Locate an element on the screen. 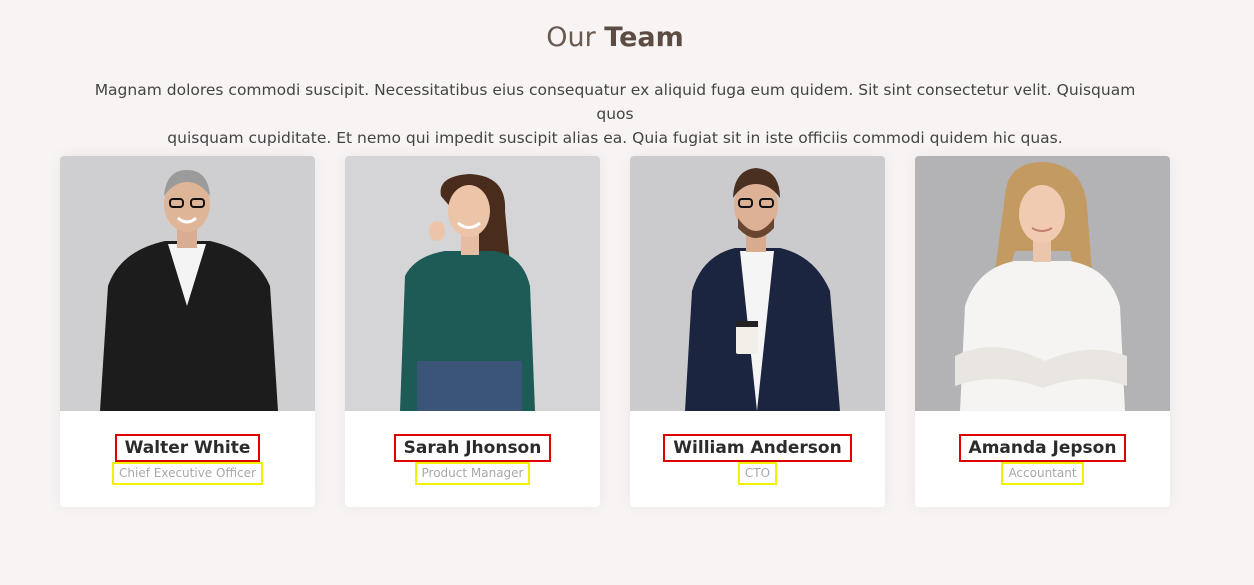 The image size is (1254, 585). title-bold: Team is located at coordinates (644, 37).